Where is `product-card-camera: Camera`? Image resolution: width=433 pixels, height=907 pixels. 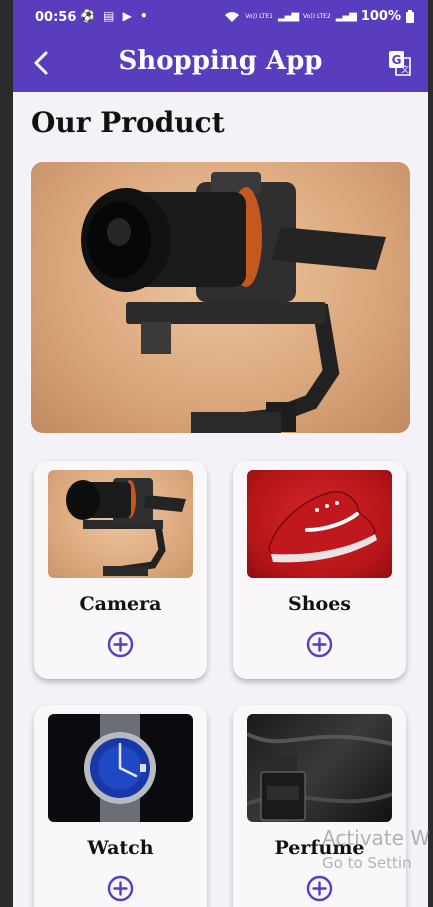 product-card-camera: Camera is located at coordinates (120, 570).